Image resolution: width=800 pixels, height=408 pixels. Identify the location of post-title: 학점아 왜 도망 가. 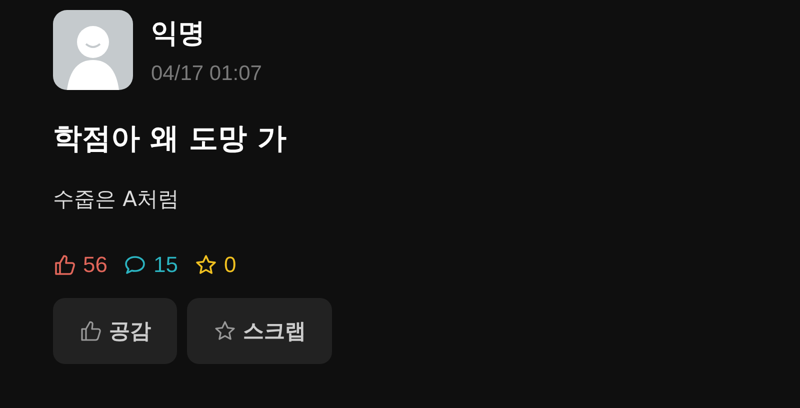
(170, 138).